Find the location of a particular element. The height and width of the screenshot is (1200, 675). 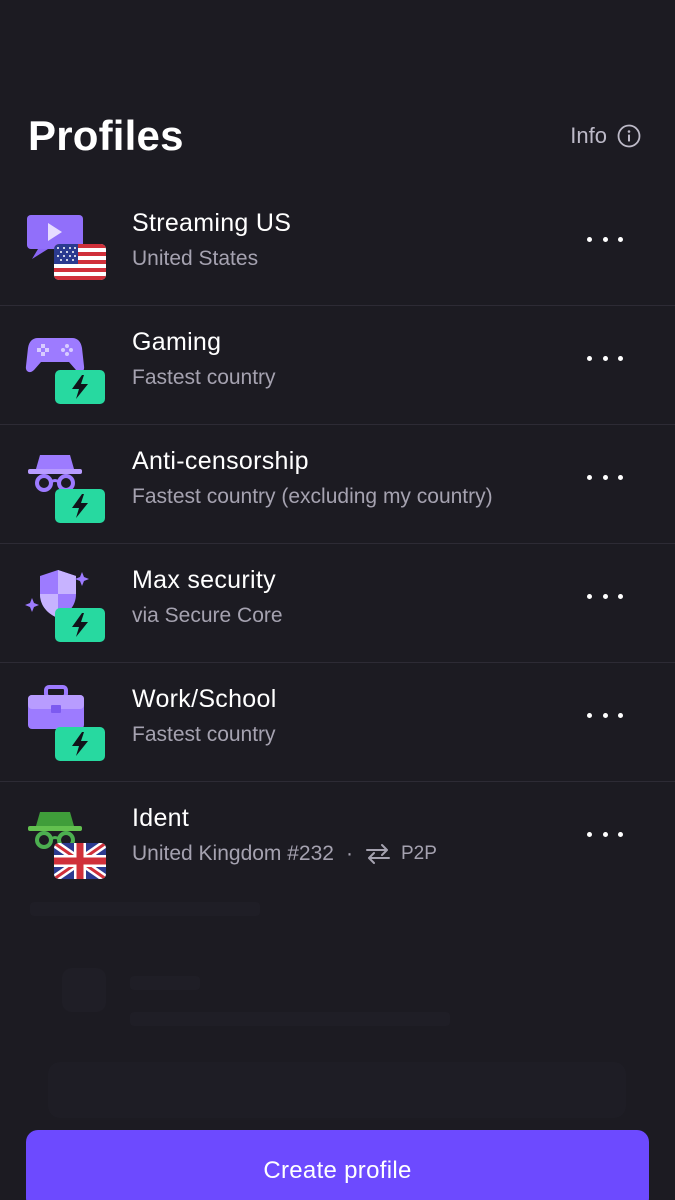

page-title: Profiles is located at coordinates (106, 135).